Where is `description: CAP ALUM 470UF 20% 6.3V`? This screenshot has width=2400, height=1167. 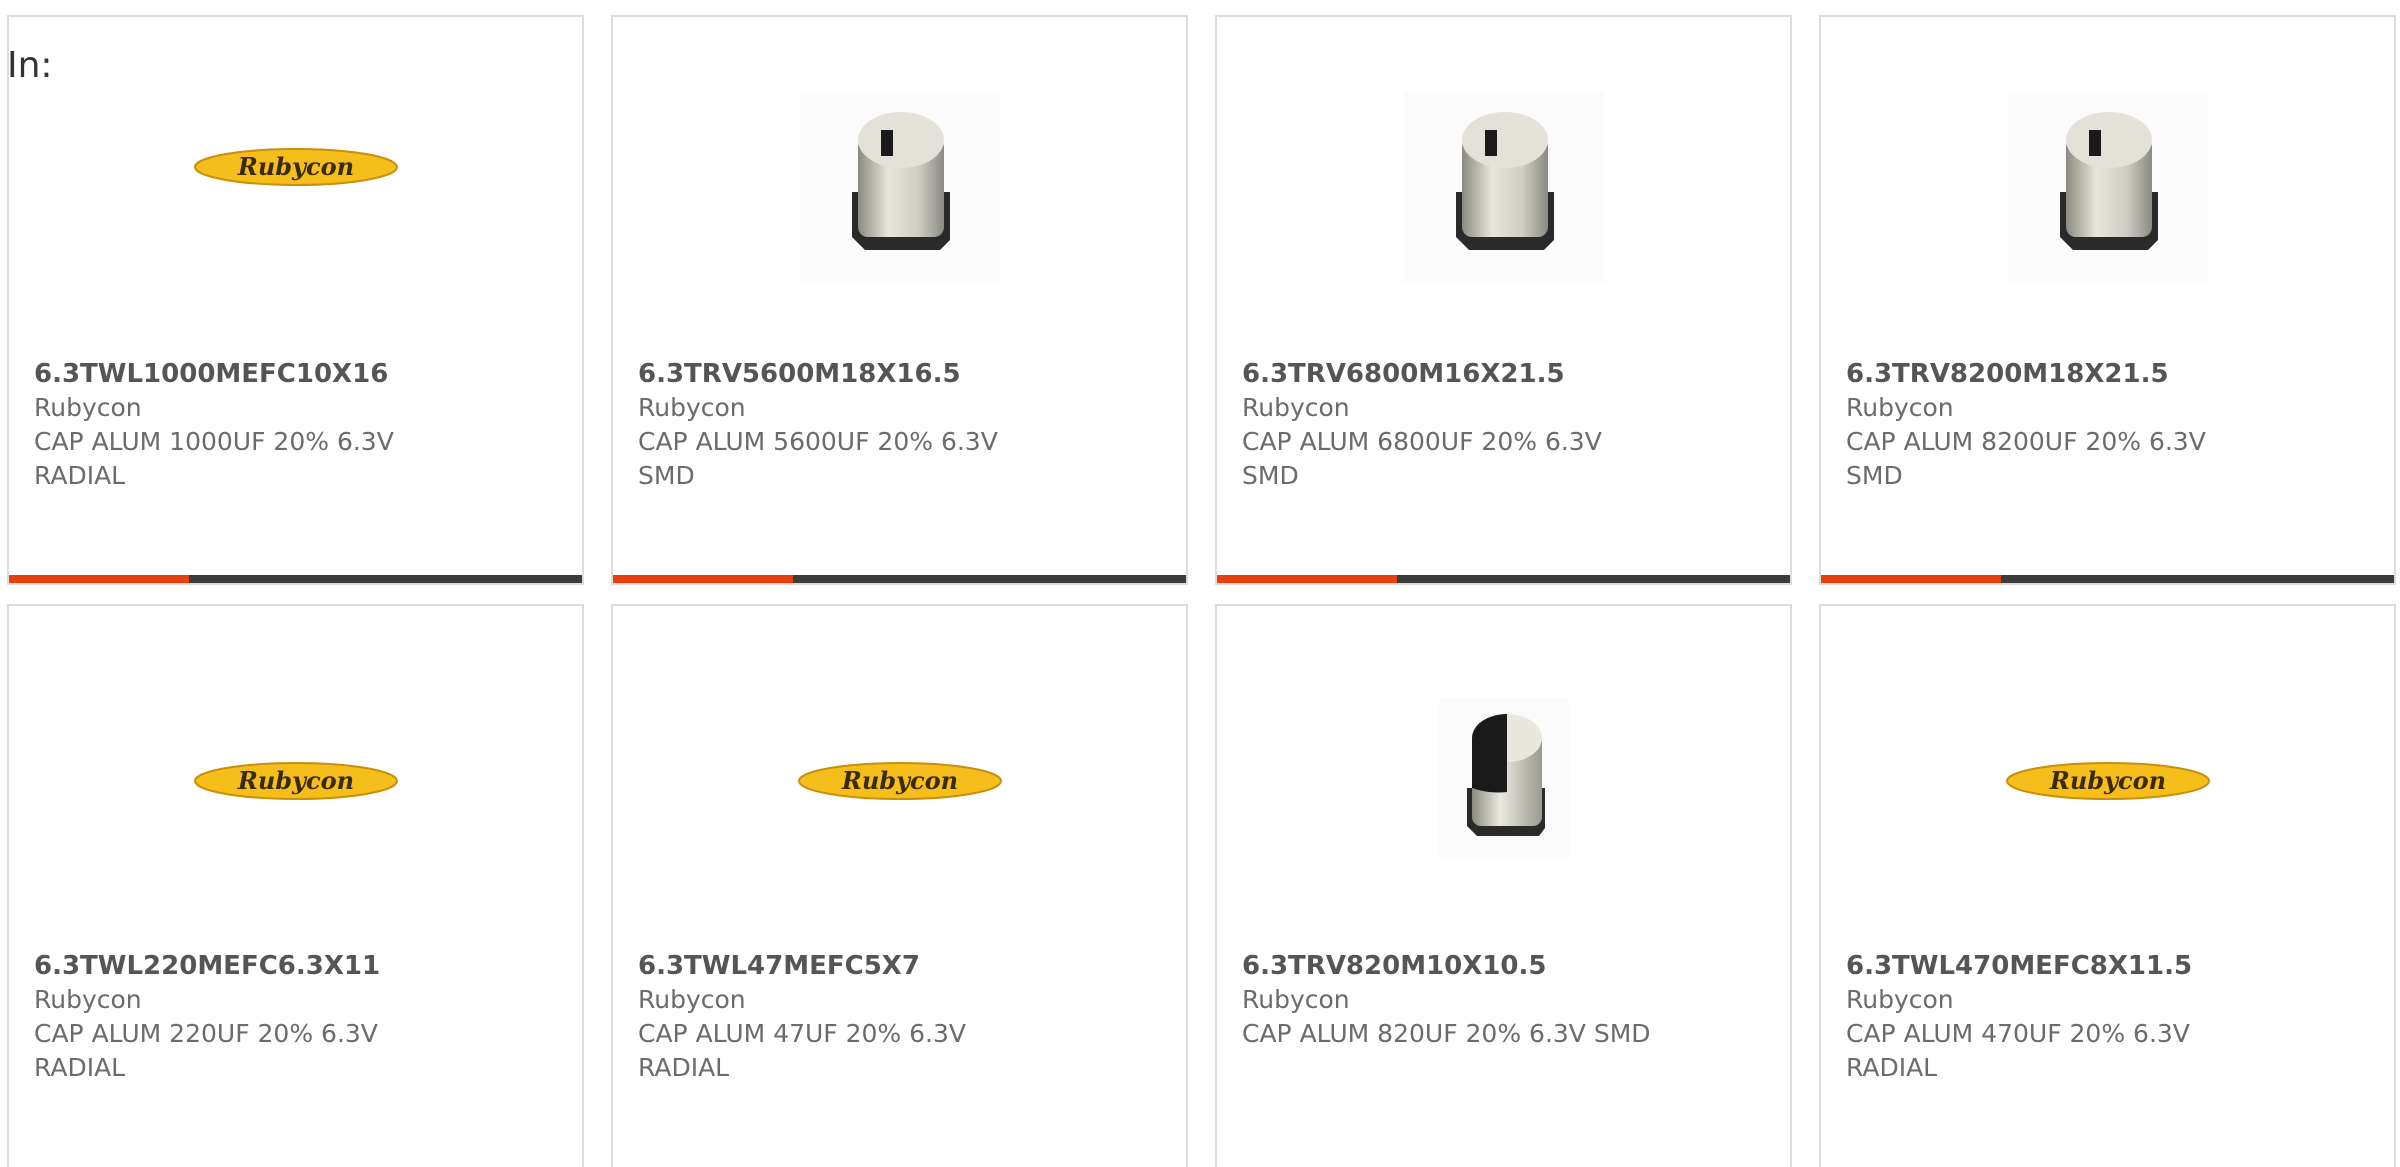 description: CAP ALUM 470UF 20% 6.3V is located at coordinates (2018, 1033).